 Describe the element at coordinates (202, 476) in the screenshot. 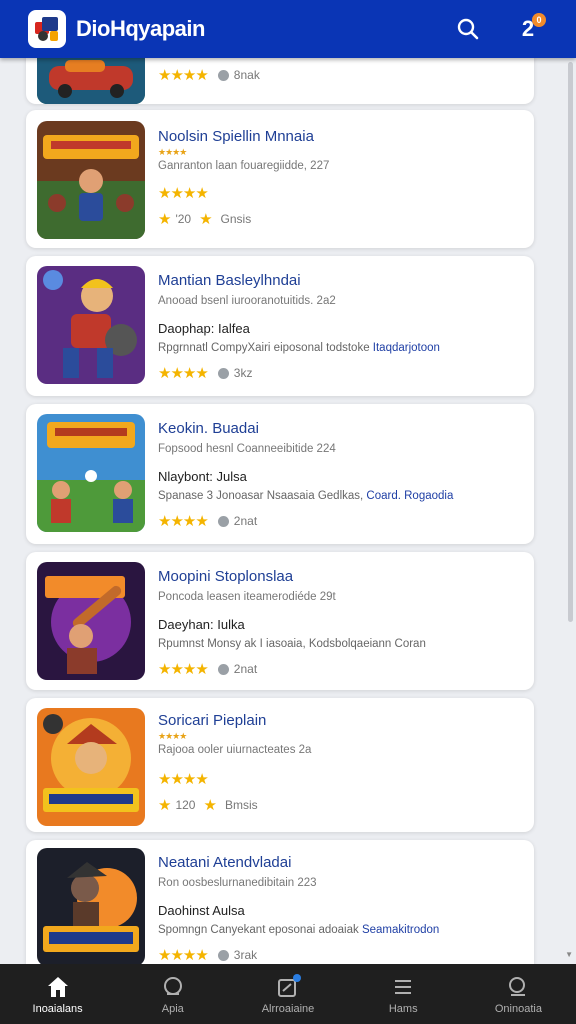

I see `app-tag: Nlaybont: Julsa` at that location.